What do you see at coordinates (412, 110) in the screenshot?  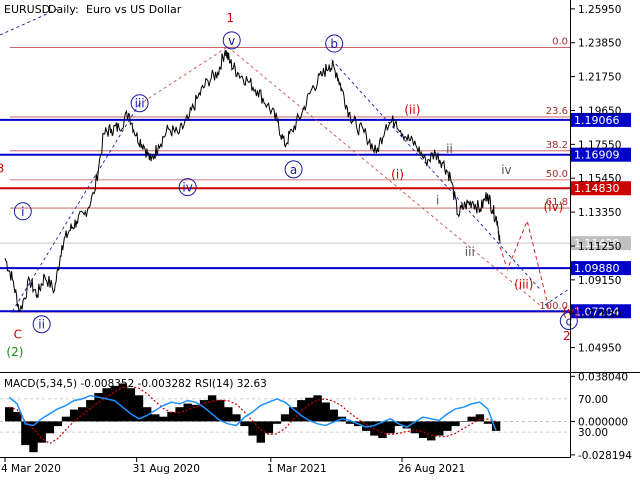 I see `wave-label: (ii)` at bounding box center [412, 110].